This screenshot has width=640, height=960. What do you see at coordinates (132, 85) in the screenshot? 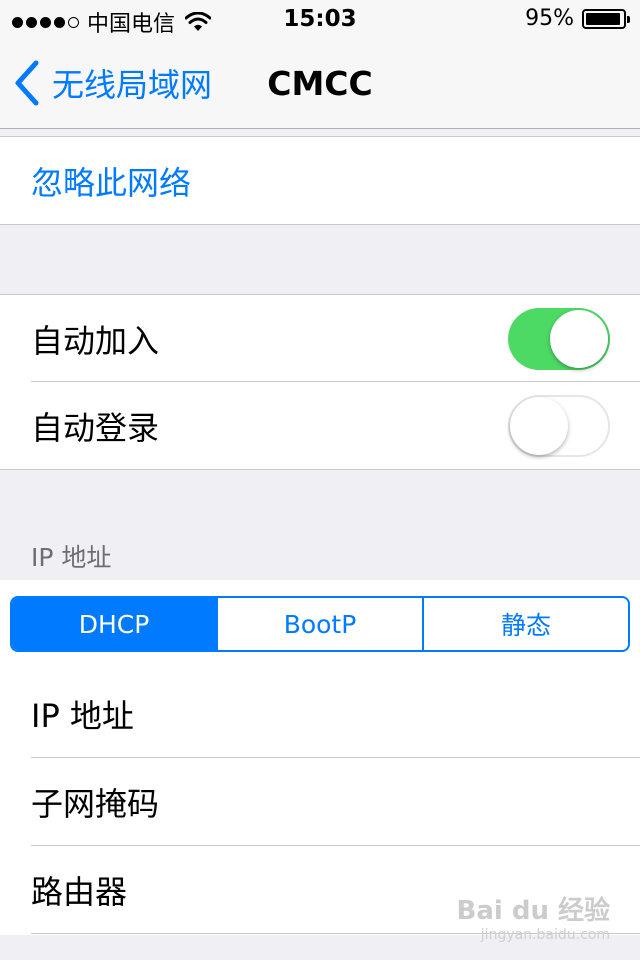
I see `back-button-label: 无线局域网` at bounding box center [132, 85].